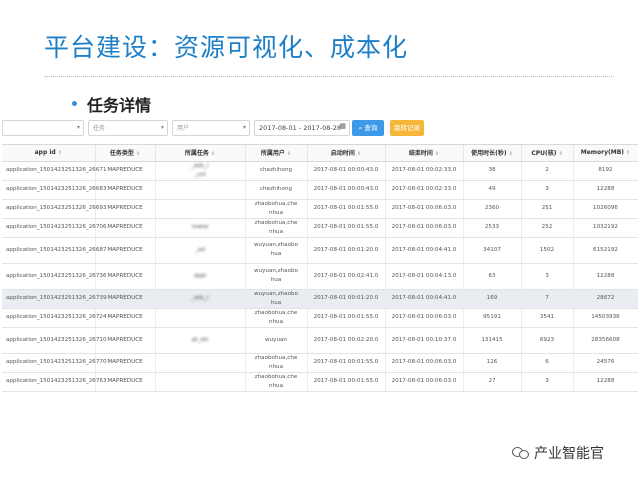  I want to click on column-header: 结束时间 ⇕, so click(424, 153).